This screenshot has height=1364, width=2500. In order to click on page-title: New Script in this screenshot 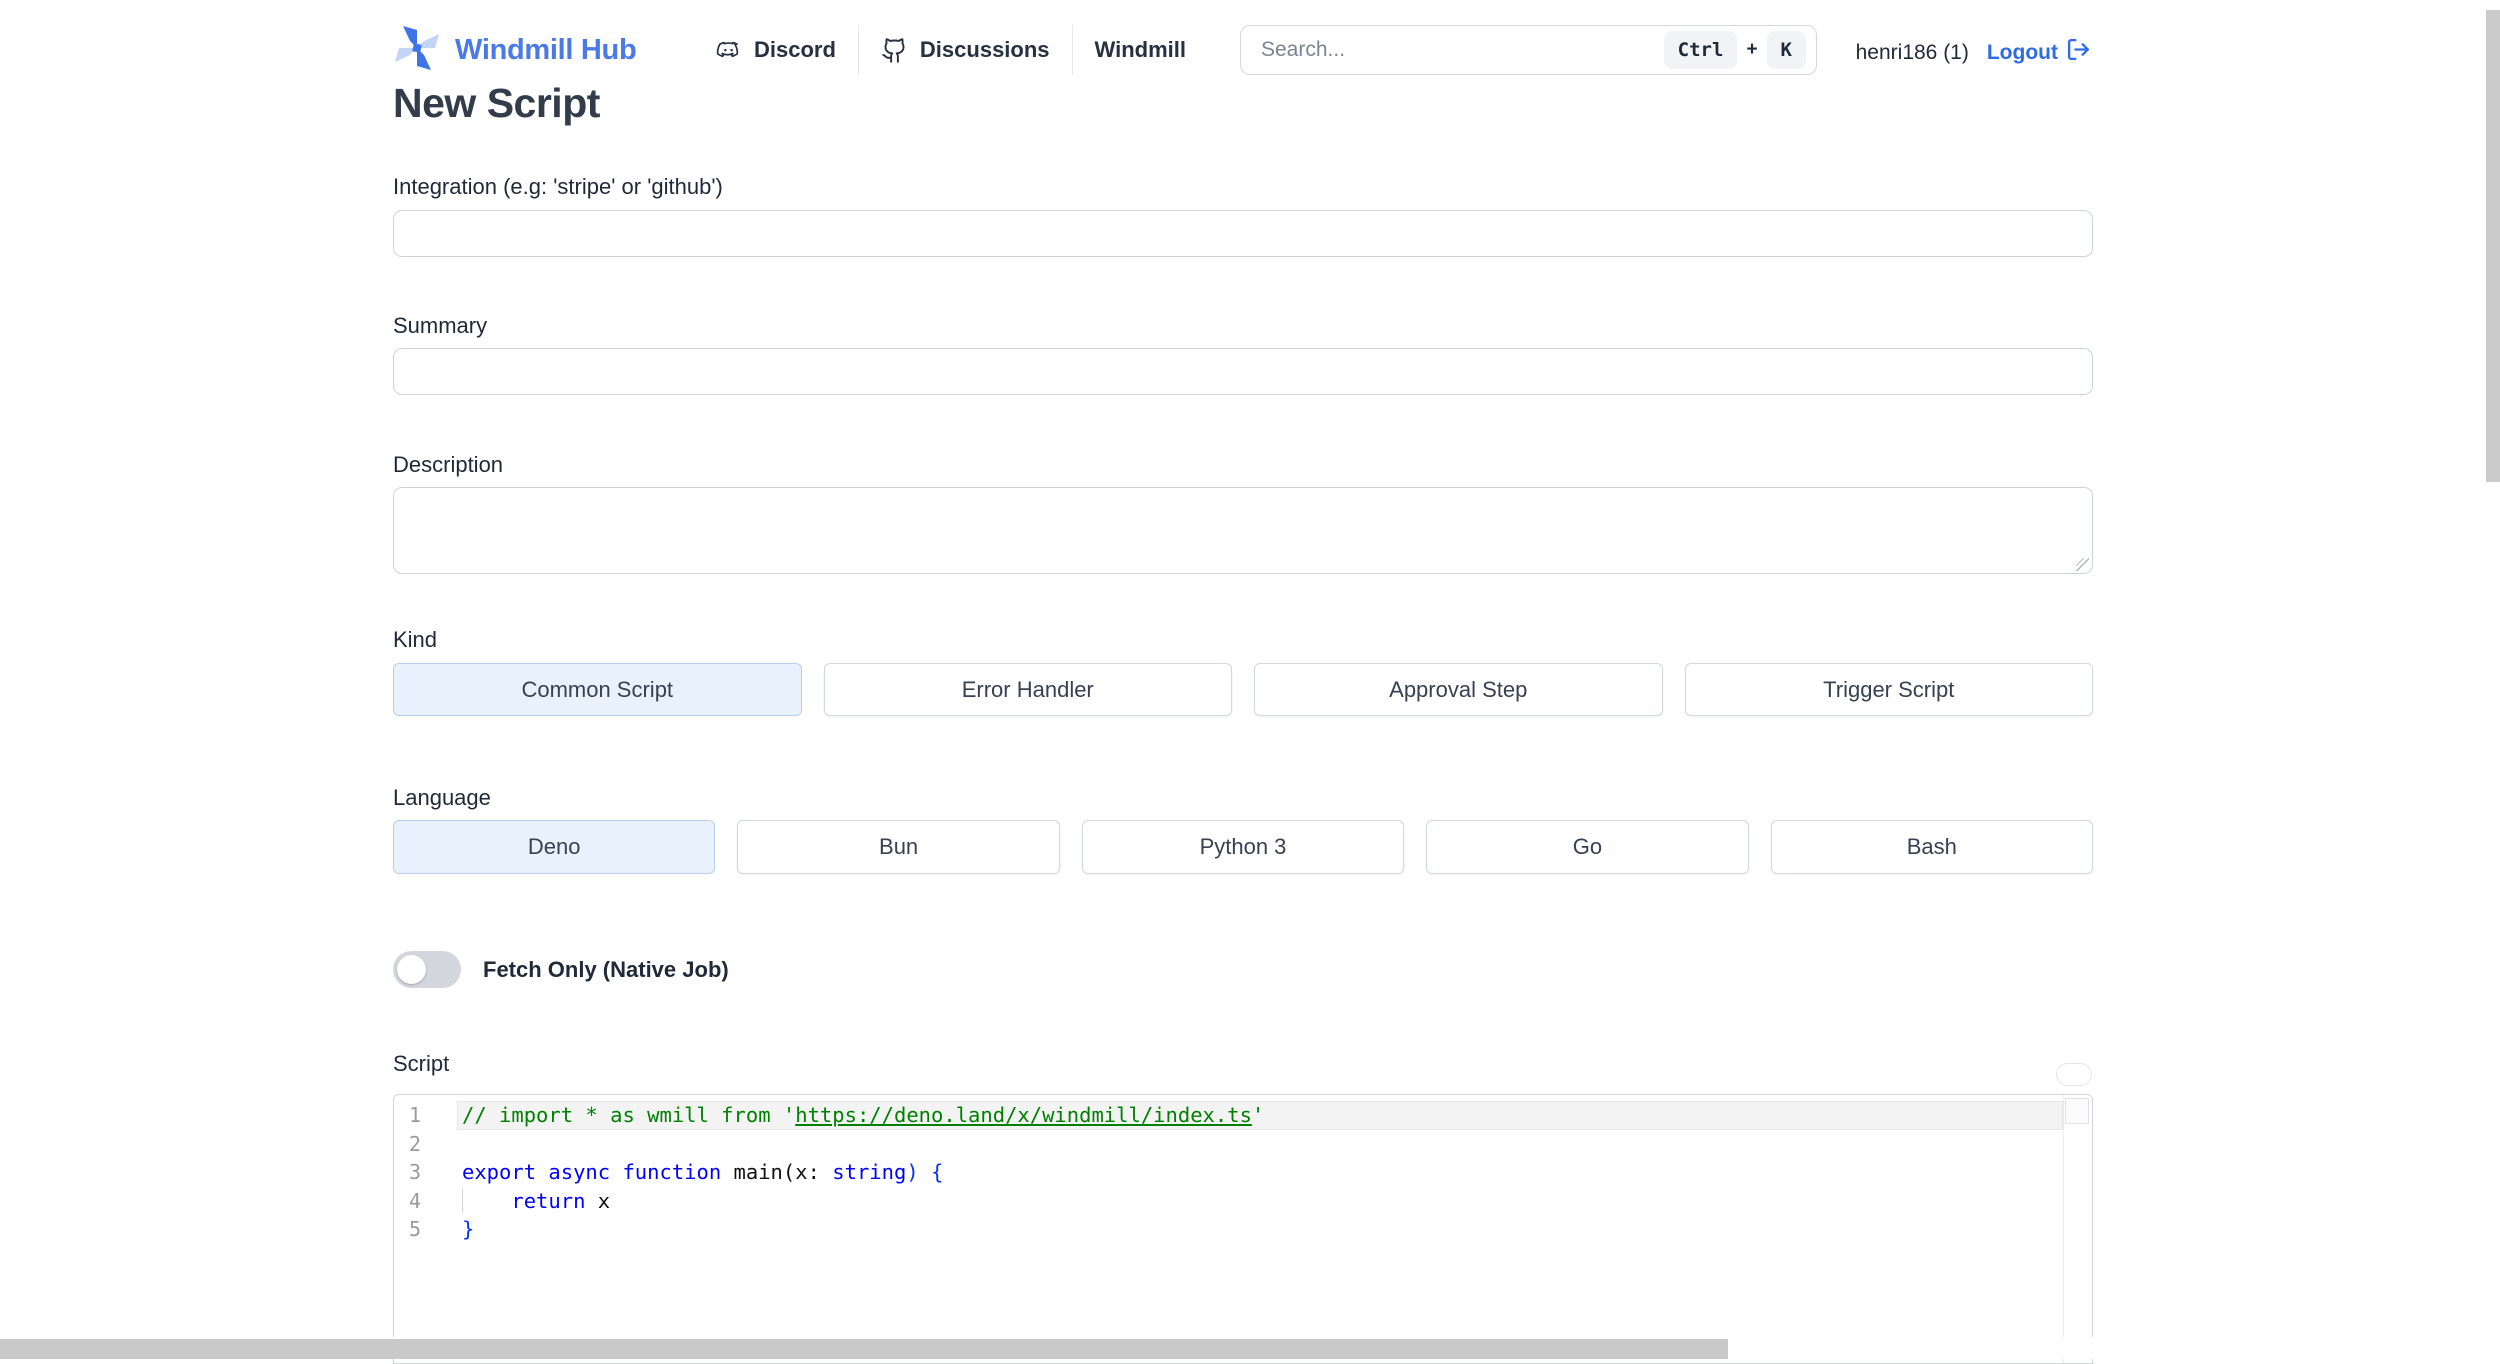, I will do `click(496, 103)`.